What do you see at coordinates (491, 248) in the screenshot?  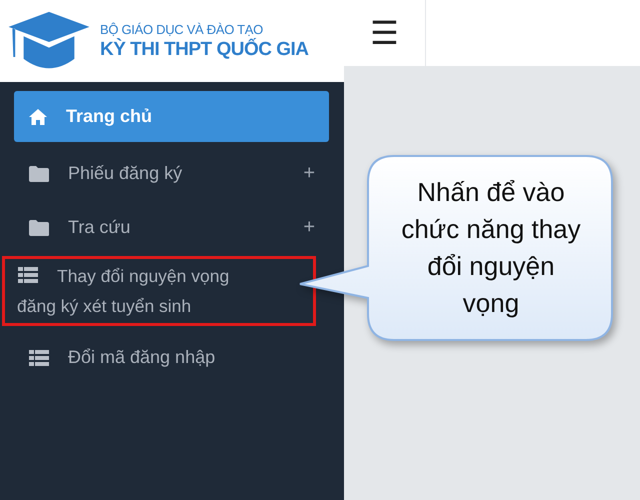 I see `callout-text: Nhấn để vào chức năng thay đổi nguyện vọng` at bounding box center [491, 248].